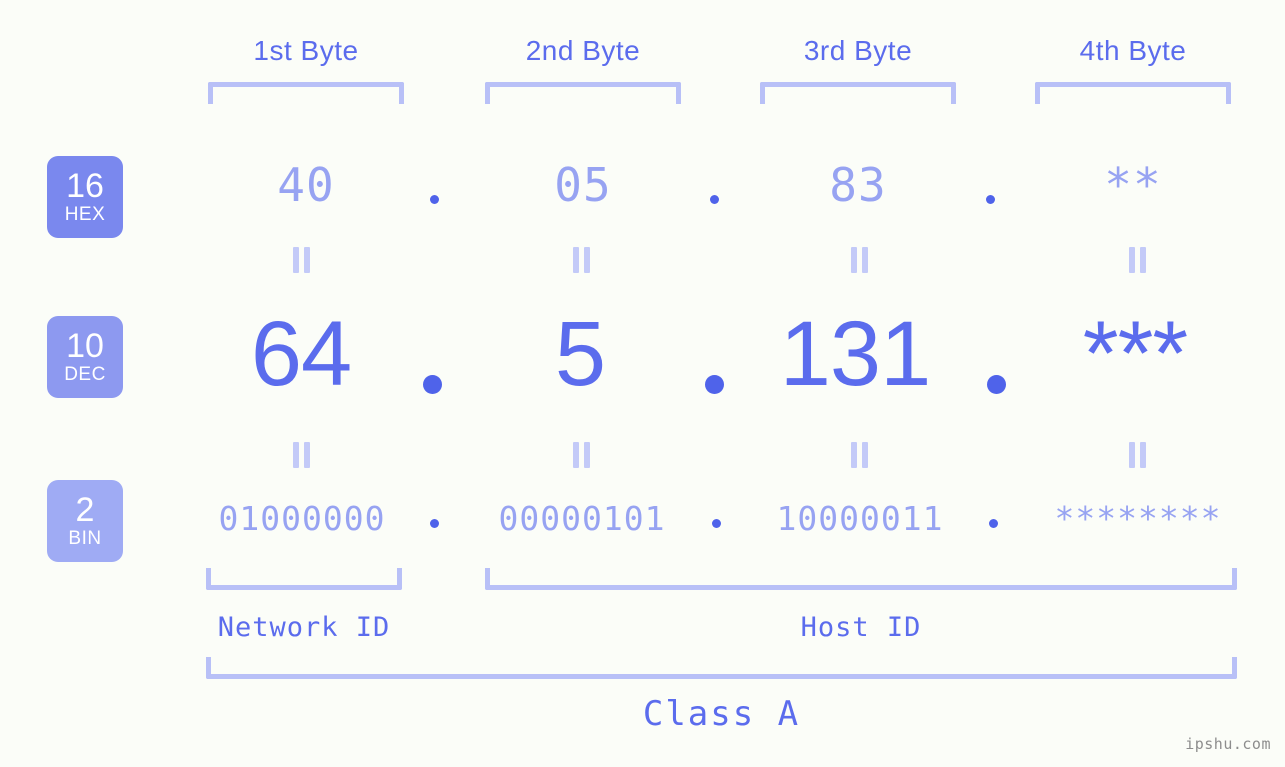 Image resolution: width=1285 pixels, height=767 pixels. What do you see at coordinates (85, 538) in the screenshot?
I see `base-badge-bin-name: BIN` at bounding box center [85, 538].